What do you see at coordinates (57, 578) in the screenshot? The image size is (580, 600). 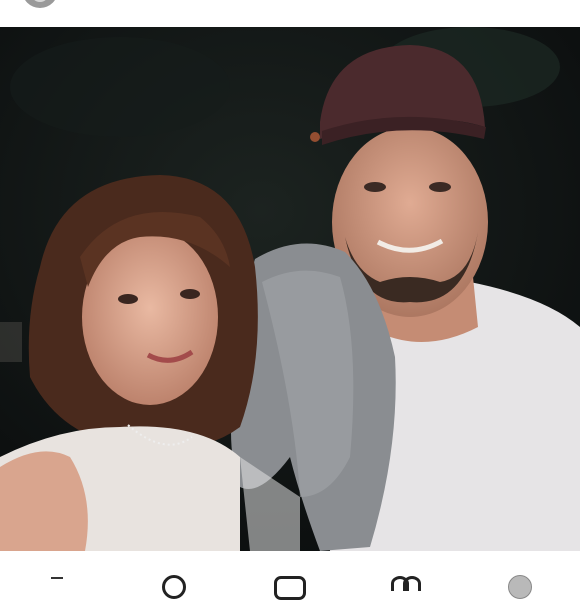 I see `home-icon` at bounding box center [57, 578].